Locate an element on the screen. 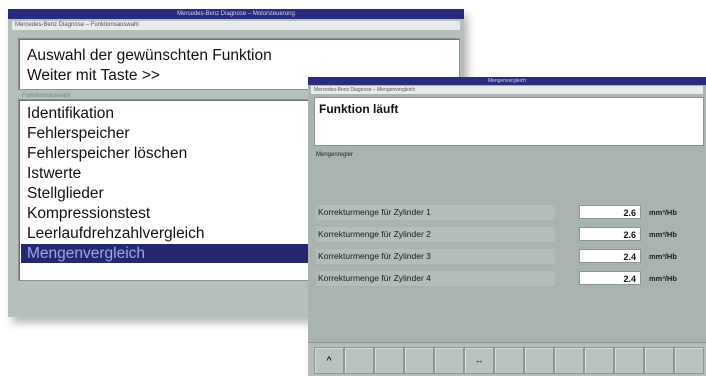 This screenshot has height=376, width=706. list-item-fehlerspeicher-loeschen: Fehlerspeicher löschen is located at coordinates (174, 153).